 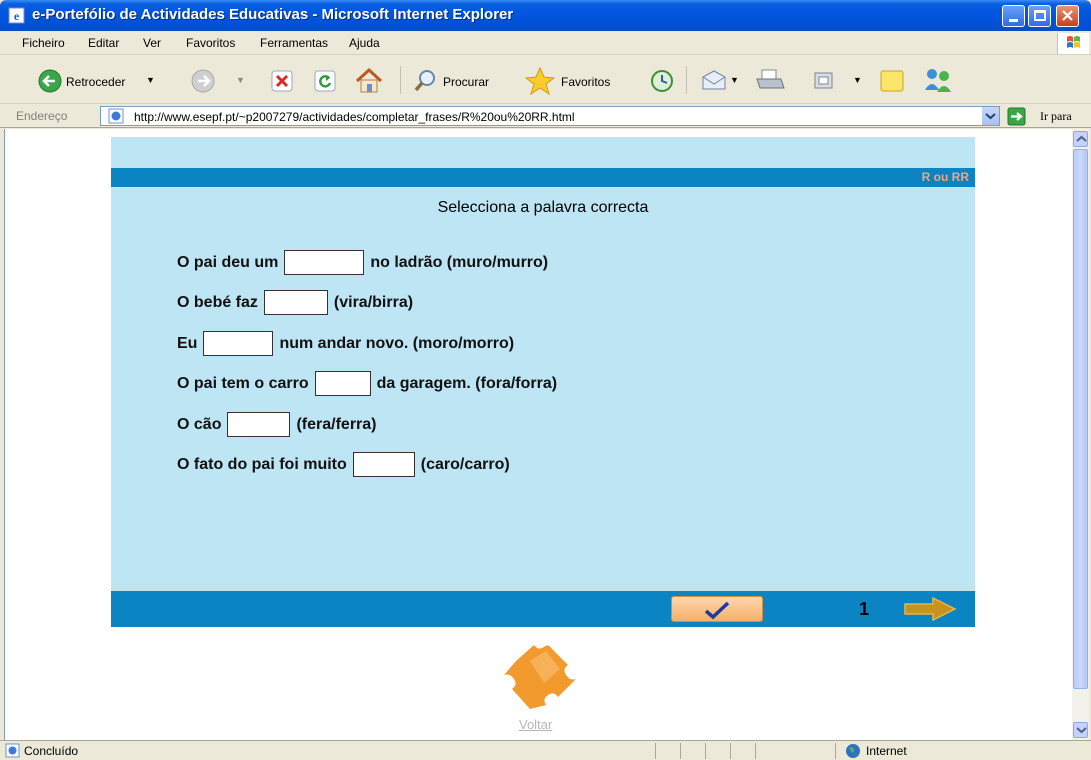 I want to click on vertical-scrollbar, so click(x=1080, y=434).